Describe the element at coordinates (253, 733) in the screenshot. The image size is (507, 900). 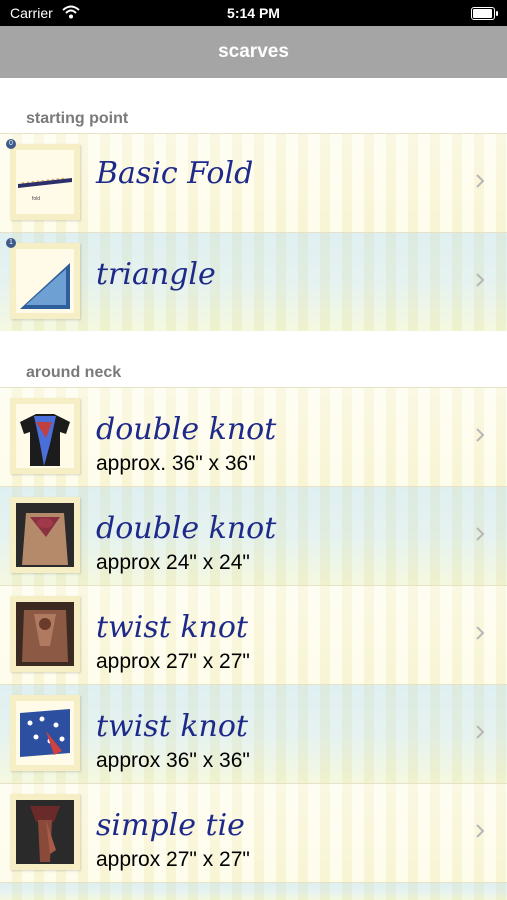
I see `list-item: twist knot approx 36" x 36"` at that location.